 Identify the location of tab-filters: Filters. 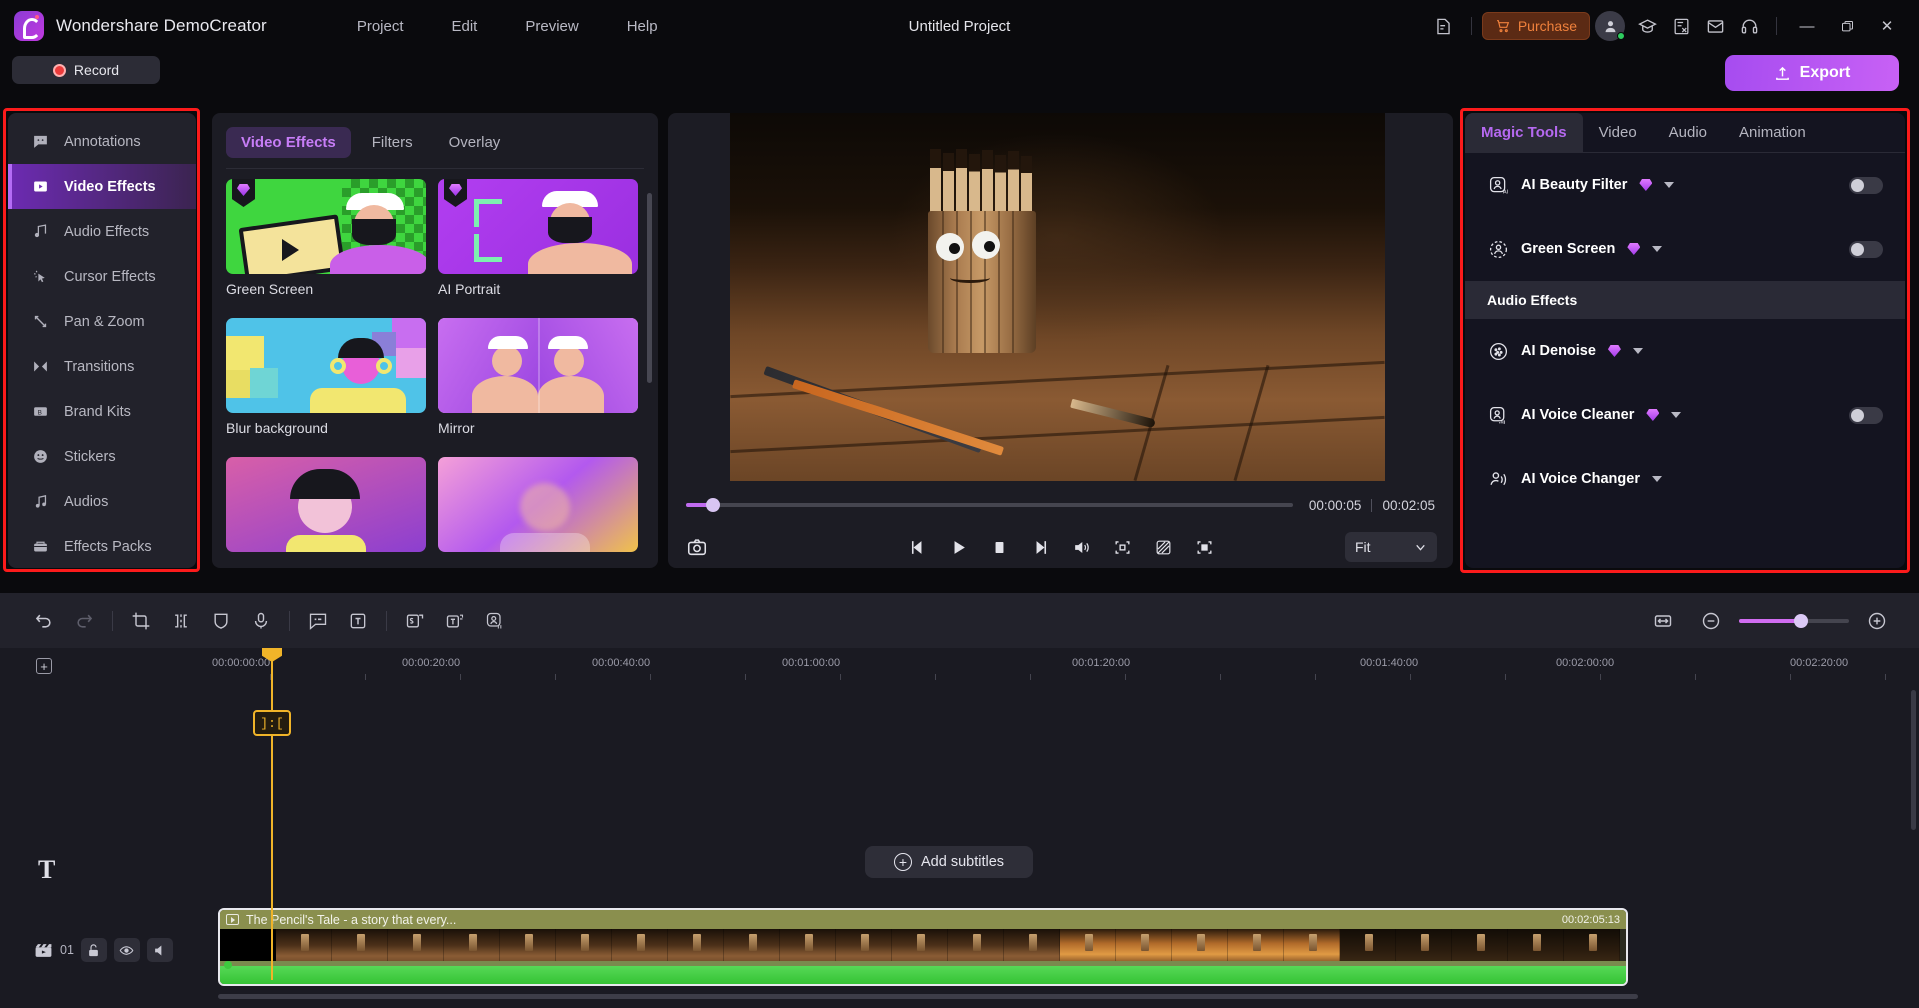
(392, 142).